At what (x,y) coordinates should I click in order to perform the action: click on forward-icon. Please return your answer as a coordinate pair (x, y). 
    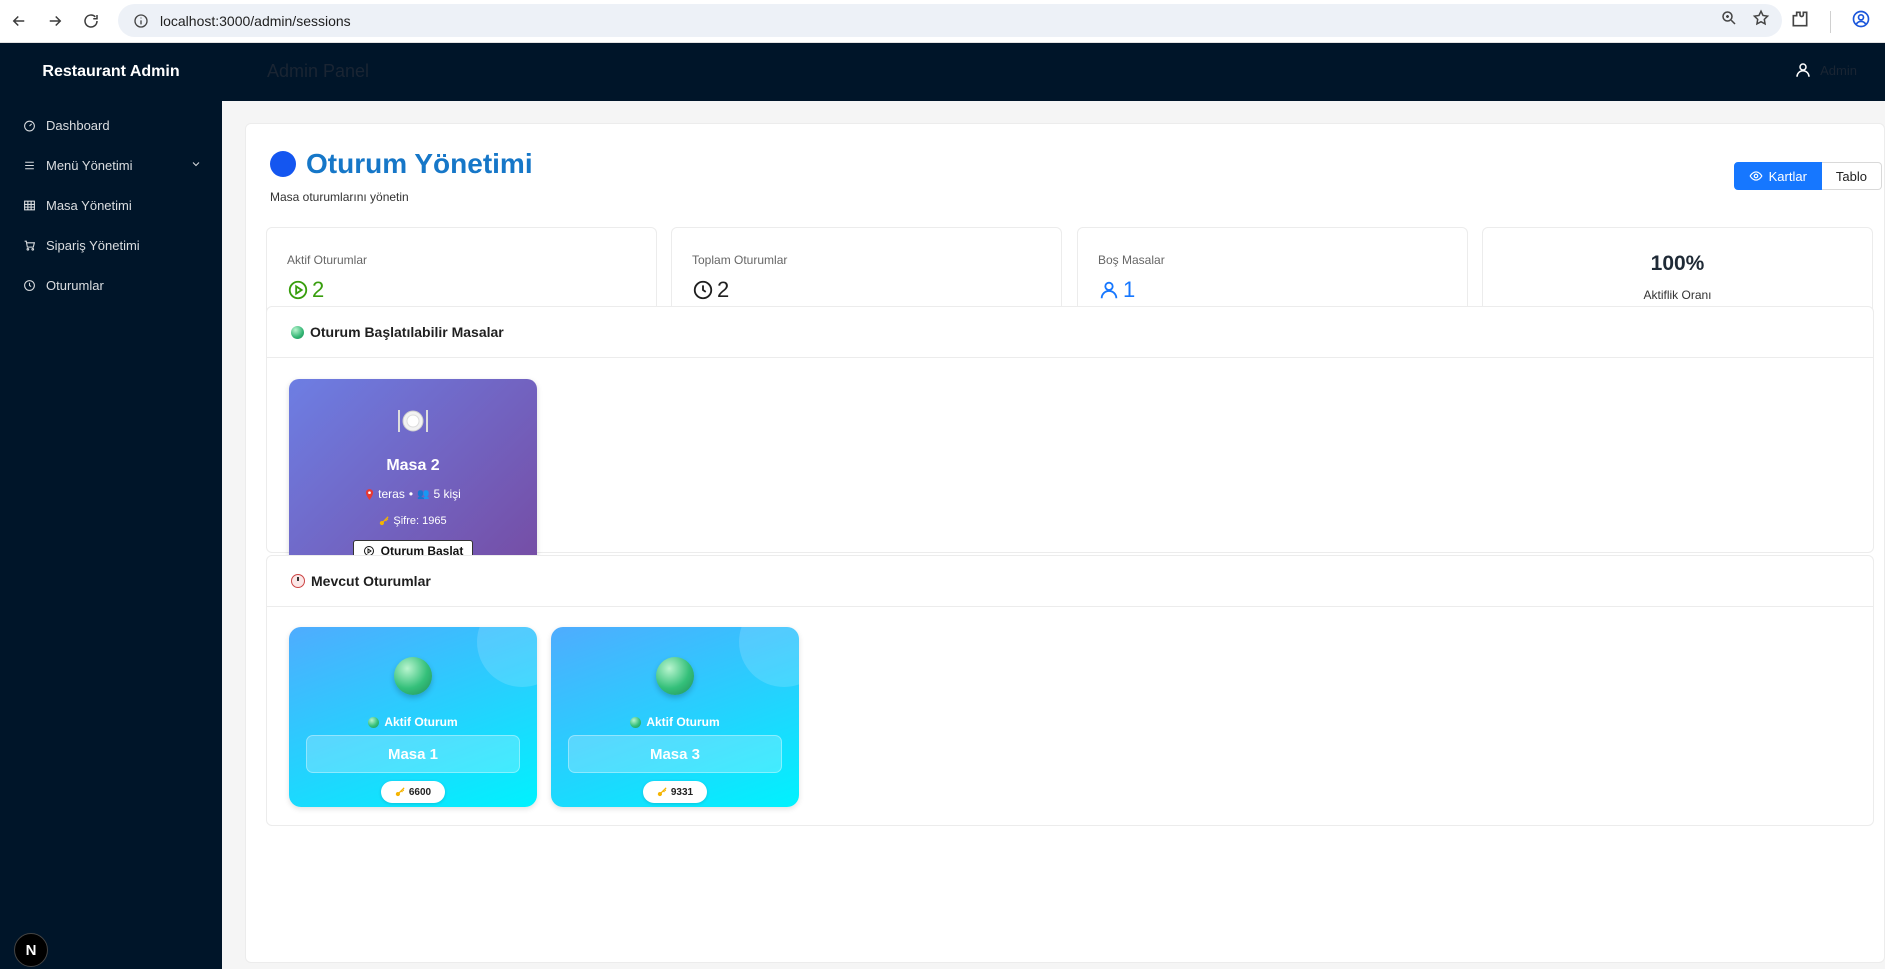
    Looking at the image, I should click on (55, 21).